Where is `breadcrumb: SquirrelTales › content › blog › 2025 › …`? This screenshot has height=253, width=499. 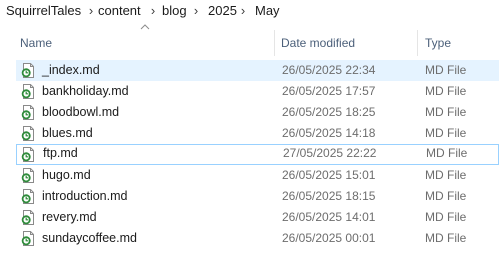
breadcrumb: SquirrelTales › content › blog › 2025 › … is located at coordinates (249, 11).